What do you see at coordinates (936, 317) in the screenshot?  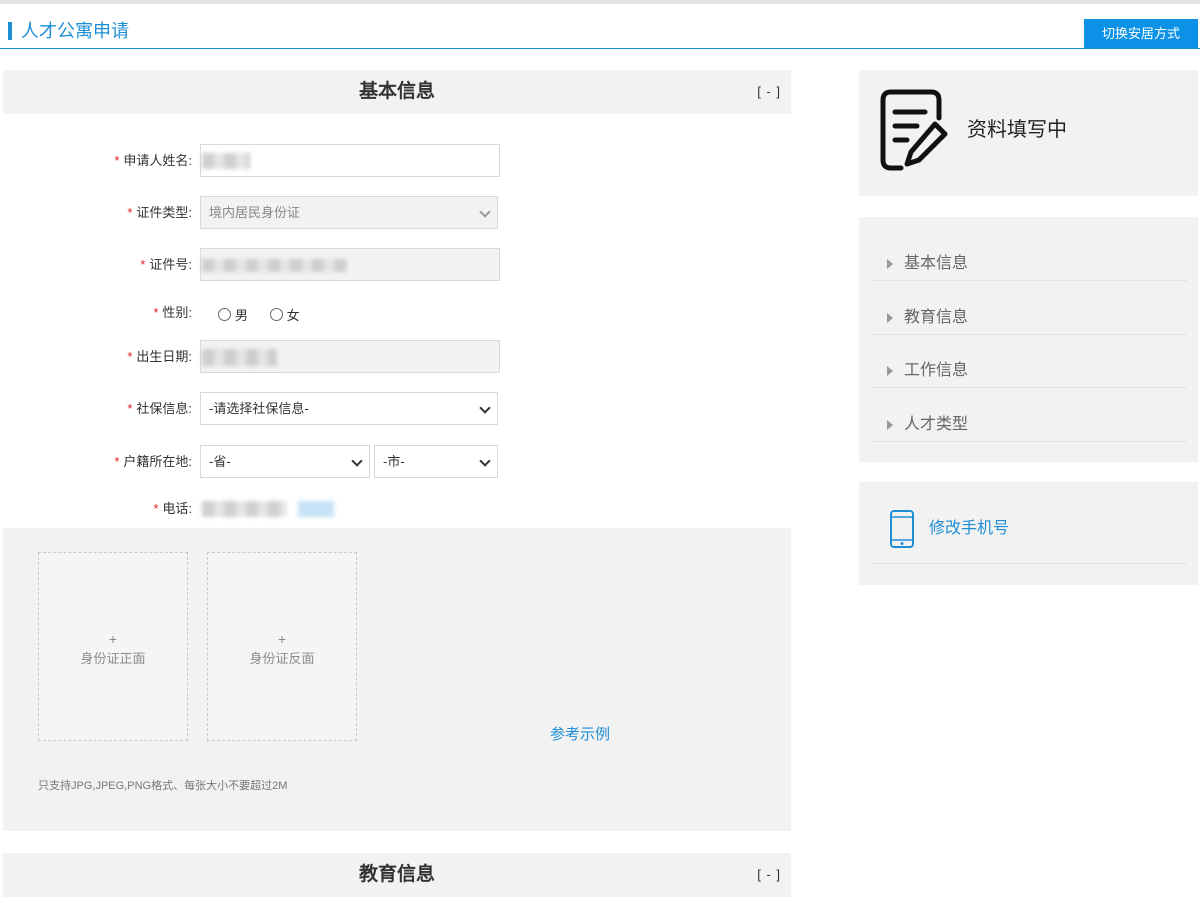 I see `nav-item-label: 教育信息` at bounding box center [936, 317].